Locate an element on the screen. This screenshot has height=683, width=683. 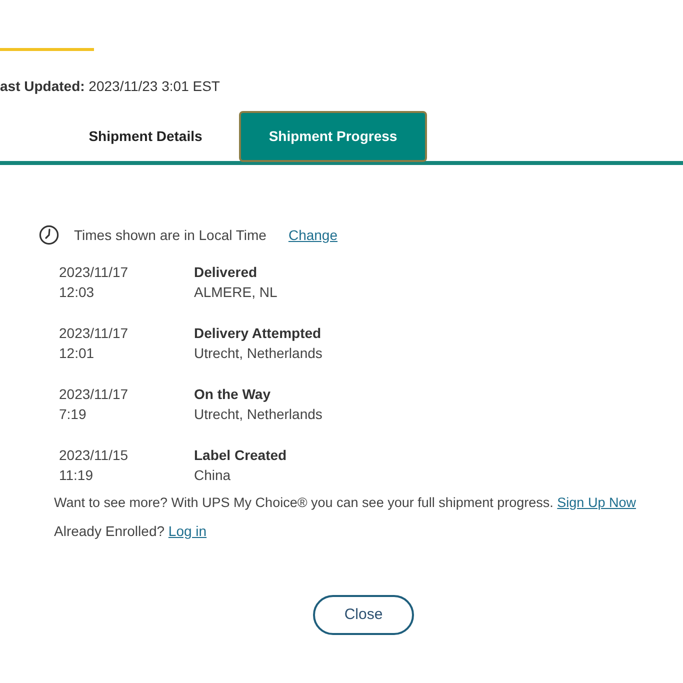
sign-up-link: Sign Up Now is located at coordinates (596, 502).